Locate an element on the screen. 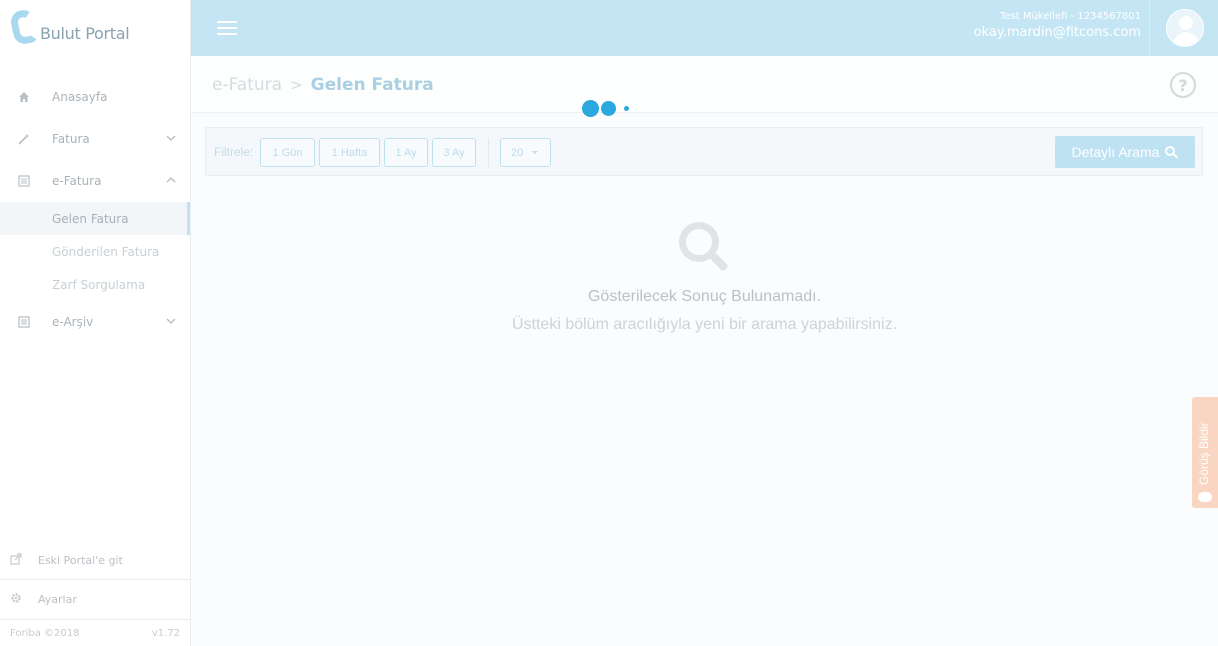  bulut-logo is located at coordinates (24, 27).